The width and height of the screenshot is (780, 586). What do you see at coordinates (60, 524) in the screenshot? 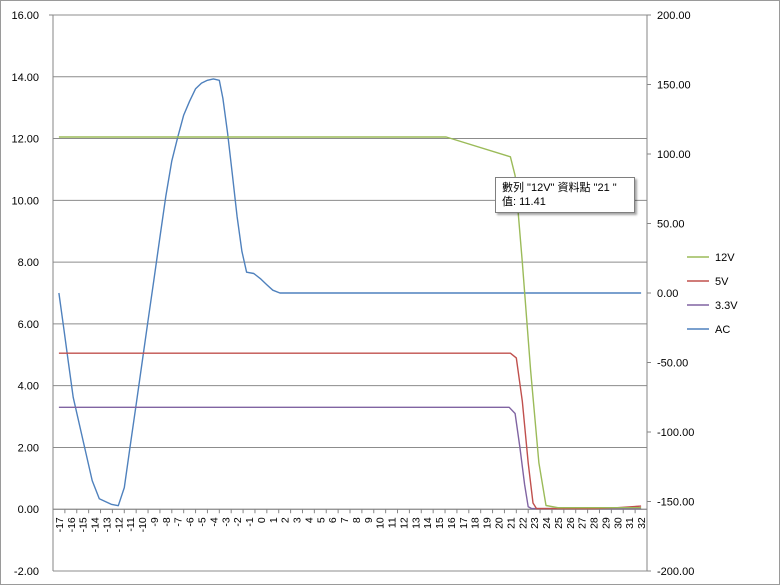
I see `x-tick-label: -17` at bounding box center [60, 524].